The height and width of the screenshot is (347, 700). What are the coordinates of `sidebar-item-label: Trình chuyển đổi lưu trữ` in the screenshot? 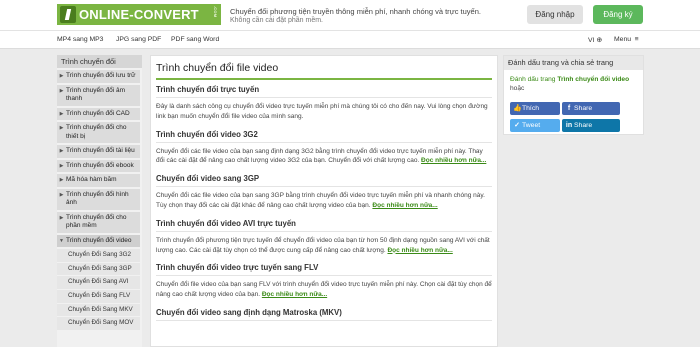 It's located at (101, 75).